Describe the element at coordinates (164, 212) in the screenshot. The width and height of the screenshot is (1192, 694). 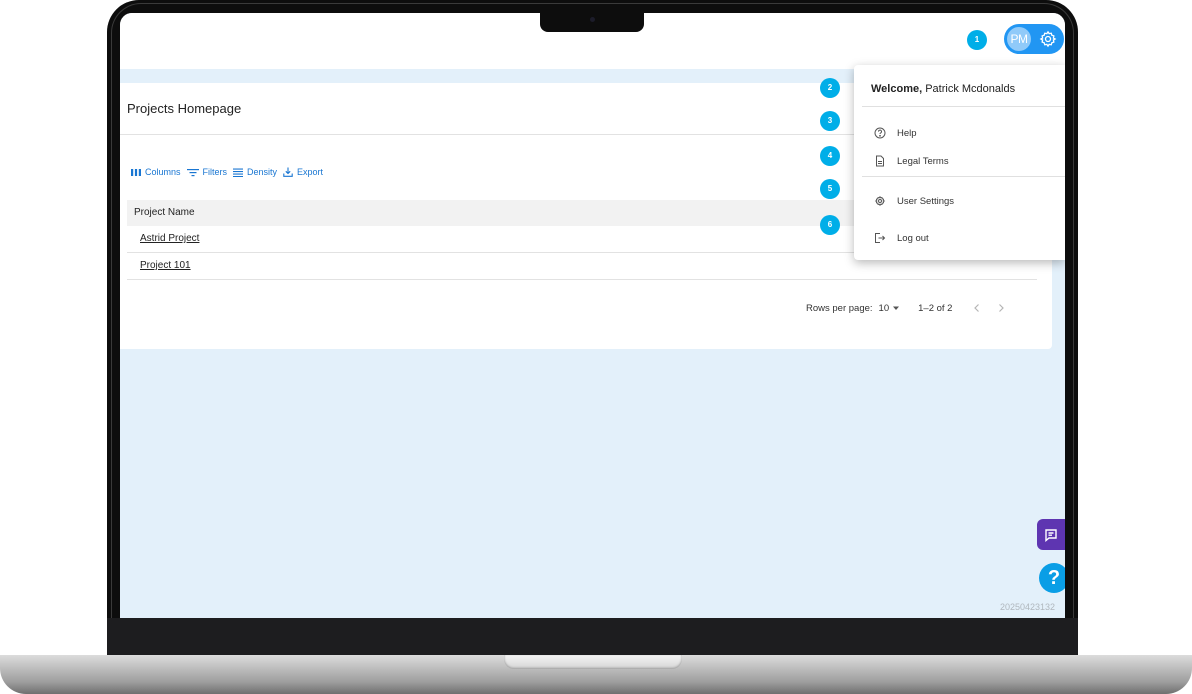
I see `column-header-label: Project Name` at that location.